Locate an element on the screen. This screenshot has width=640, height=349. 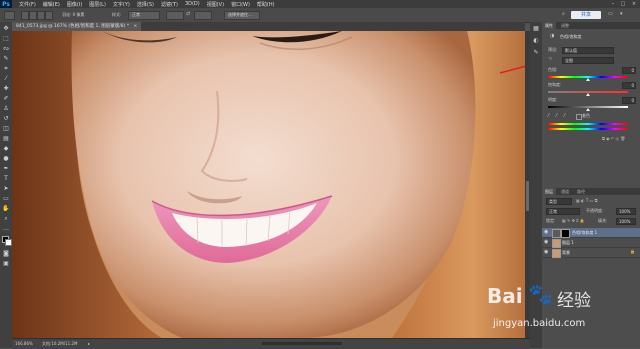
workspace-icon: ▭ is located at coordinates (610, 14).